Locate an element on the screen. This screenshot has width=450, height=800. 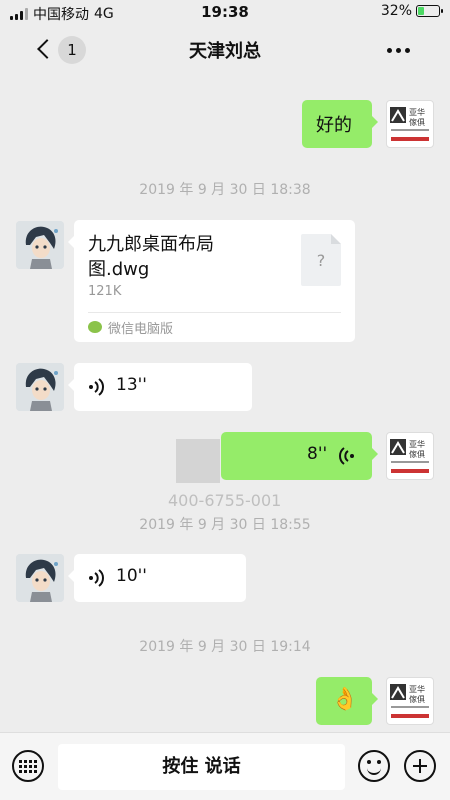
logo-text-bottom: 傢俱 is located at coordinates (417, 122).